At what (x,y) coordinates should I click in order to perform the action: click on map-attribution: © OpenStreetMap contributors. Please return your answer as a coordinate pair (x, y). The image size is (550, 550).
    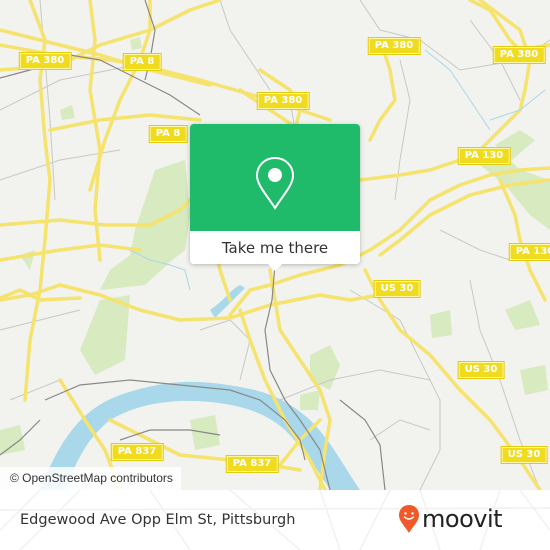
    Looking at the image, I should click on (90, 478).